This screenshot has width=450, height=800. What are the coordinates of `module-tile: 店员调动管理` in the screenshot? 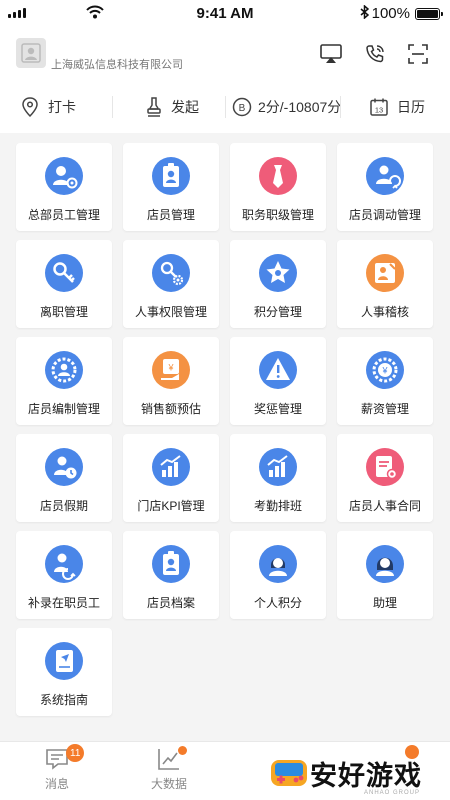 It's located at (385, 187).